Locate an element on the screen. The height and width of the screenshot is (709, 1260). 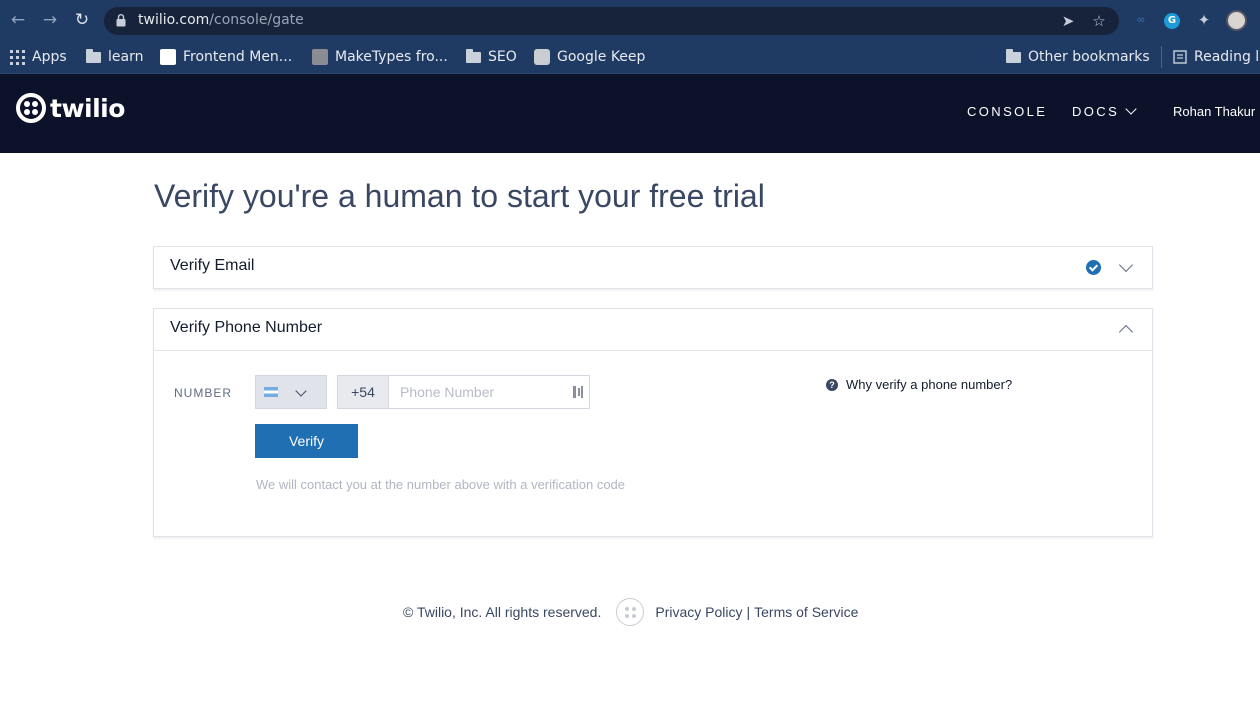
other-bookmarks: Other bookmarks is located at coordinates (1078, 57).